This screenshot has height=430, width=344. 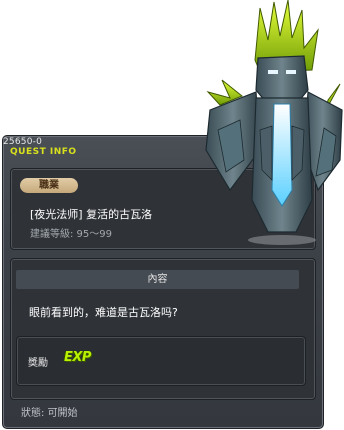 What do you see at coordinates (71, 234) in the screenshot?
I see `recommended-level: 建議等級: 95～99` at bounding box center [71, 234].